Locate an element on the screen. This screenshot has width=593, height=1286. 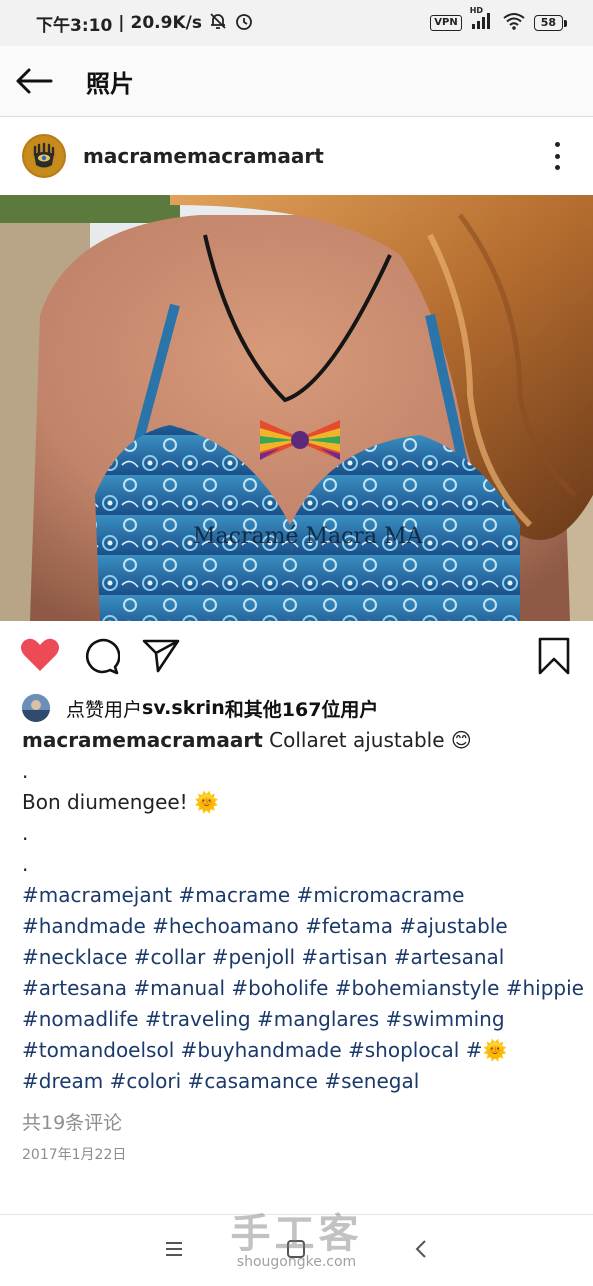
likes-others: 其他167位用户 is located at coordinates (311, 708).